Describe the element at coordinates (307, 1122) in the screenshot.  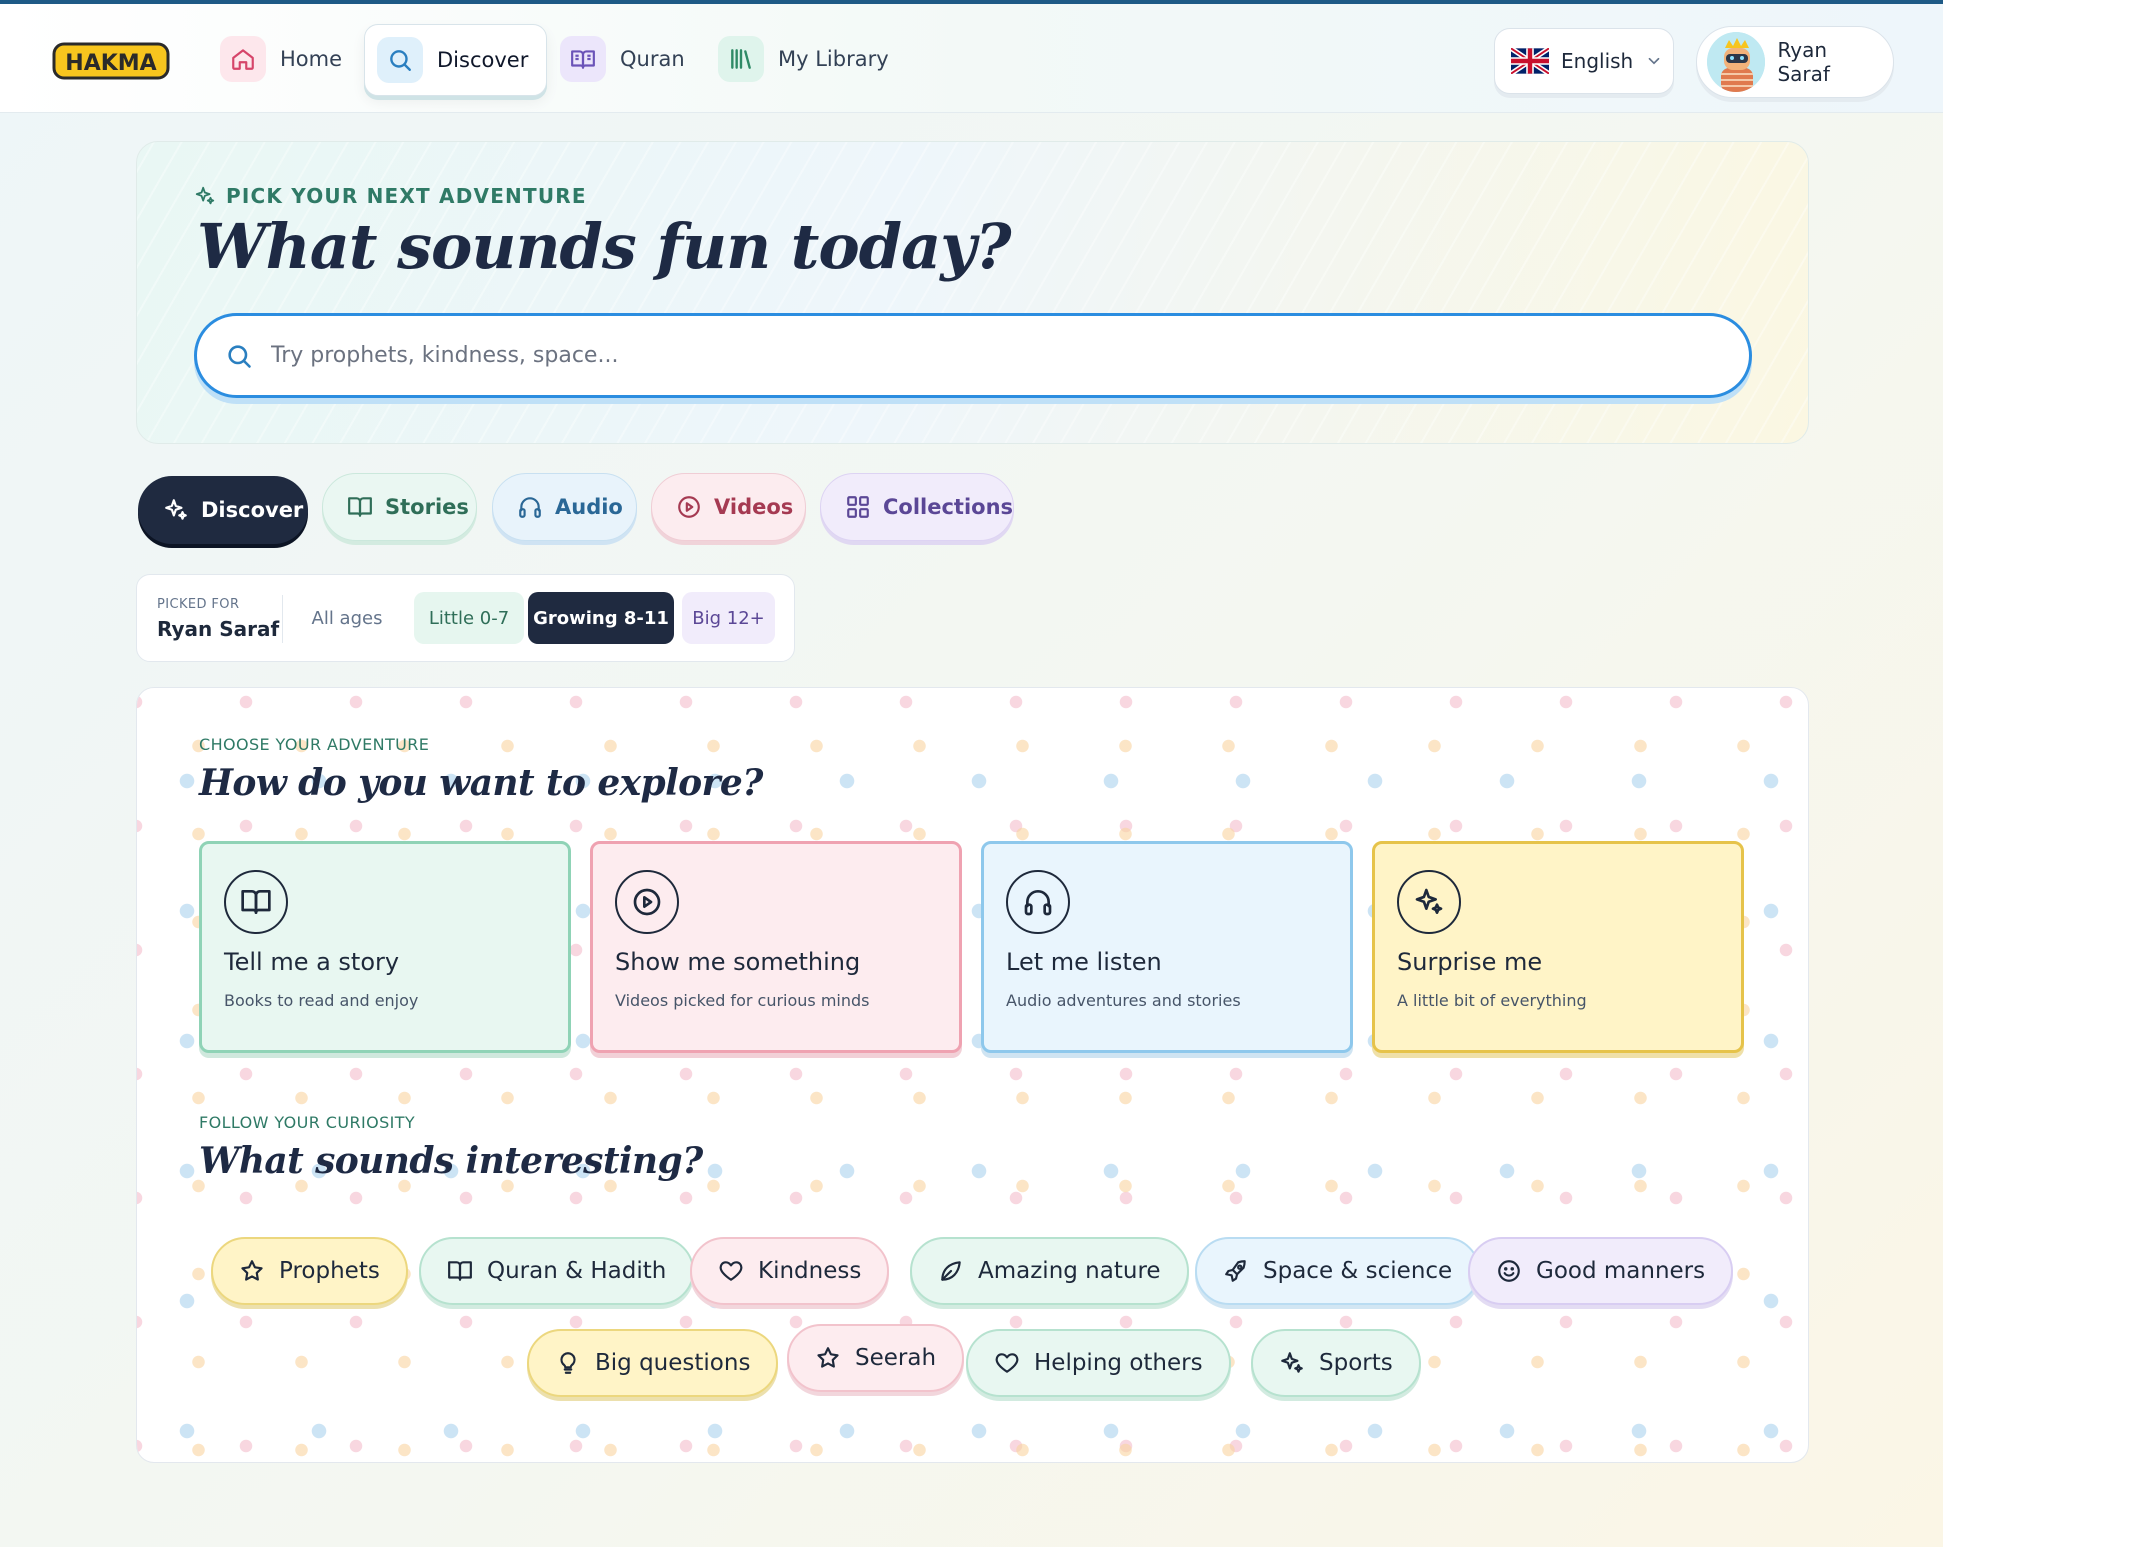
I see `curiosity-label: FOLLOW YOUR CURIOSITY` at that location.